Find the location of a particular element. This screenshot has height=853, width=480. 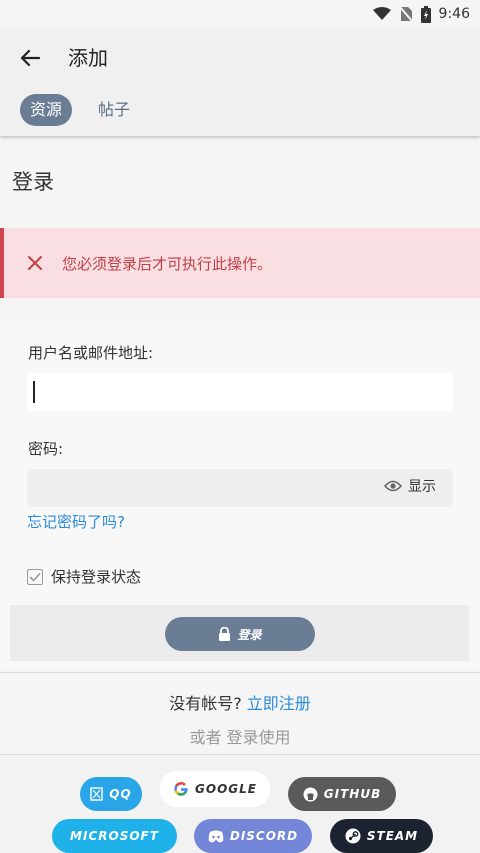

arrow-back-icon is located at coordinates (30, 58).